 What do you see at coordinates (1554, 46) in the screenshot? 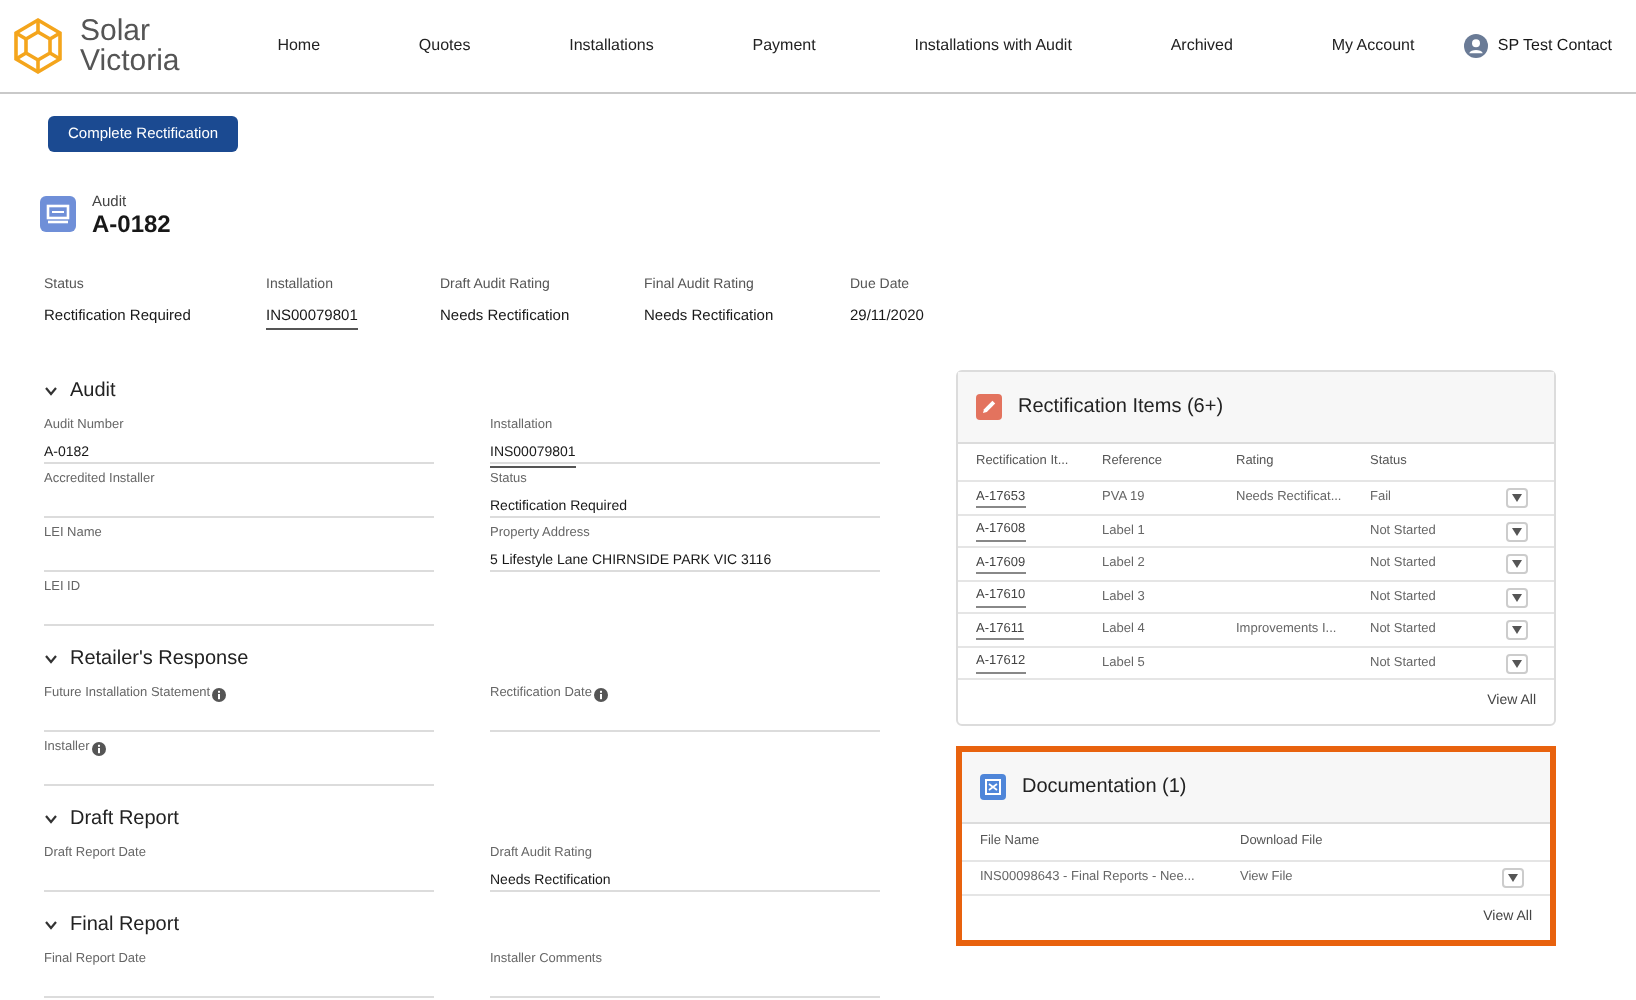
I see `user-name: SP Test Contact` at bounding box center [1554, 46].